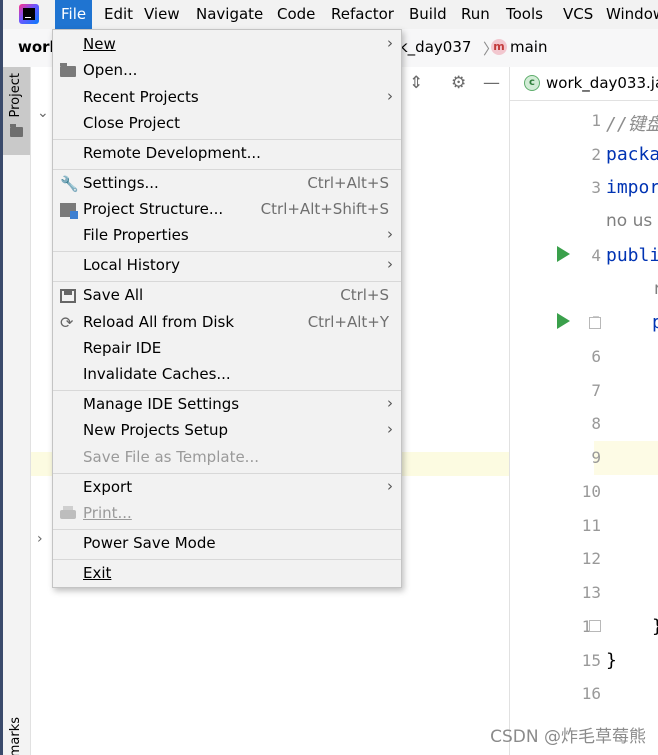  What do you see at coordinates (296, 14) in the screenshot?
I see `menu-code: Code` at bounding box center [296, 14].